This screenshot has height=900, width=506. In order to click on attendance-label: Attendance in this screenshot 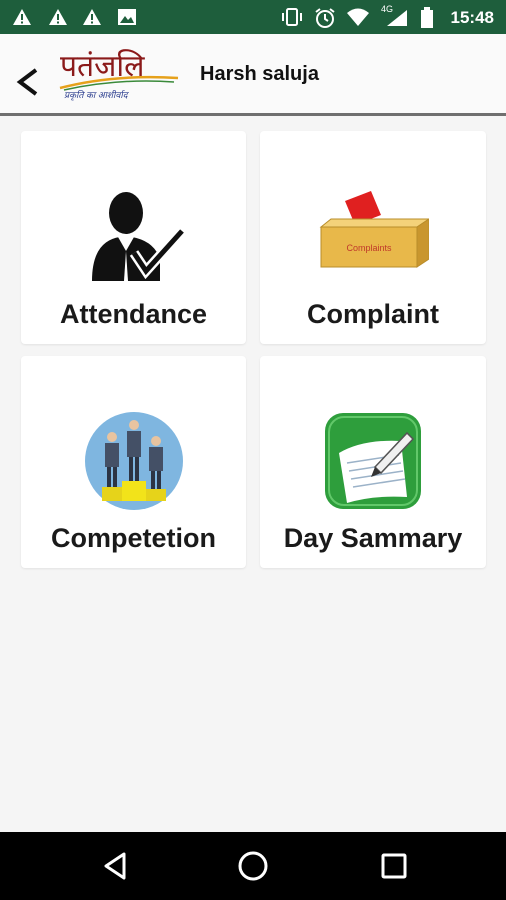, I will do `click(133, 314)`.